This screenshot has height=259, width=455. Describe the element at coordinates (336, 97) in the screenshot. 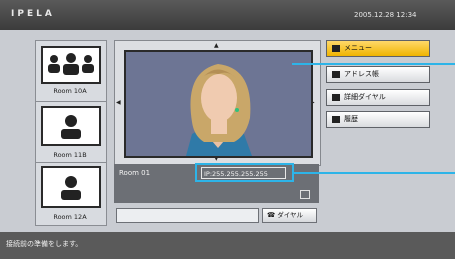

I see `detail-dial-icon` at that location.